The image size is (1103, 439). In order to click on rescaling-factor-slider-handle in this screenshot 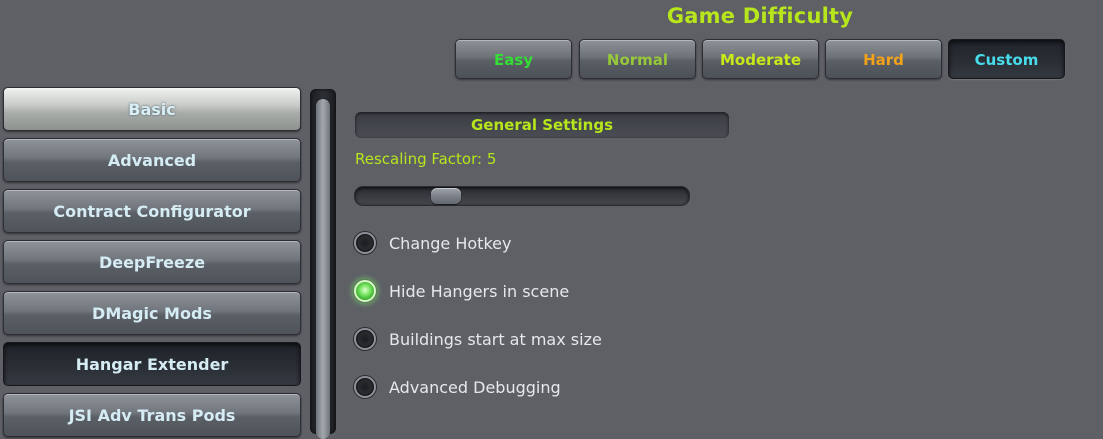, I will do `click(446, 196)`.